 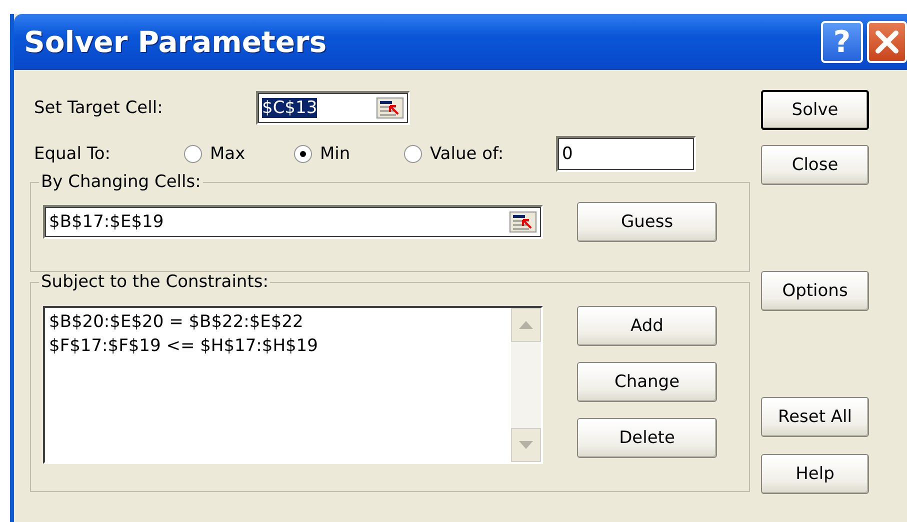 What do you see at coordinates (278, 346) in the screenshot?
I see `constraint-item: $F$17:$F$19 <= $H$17:$H$19` at bounding box center [278, 346].